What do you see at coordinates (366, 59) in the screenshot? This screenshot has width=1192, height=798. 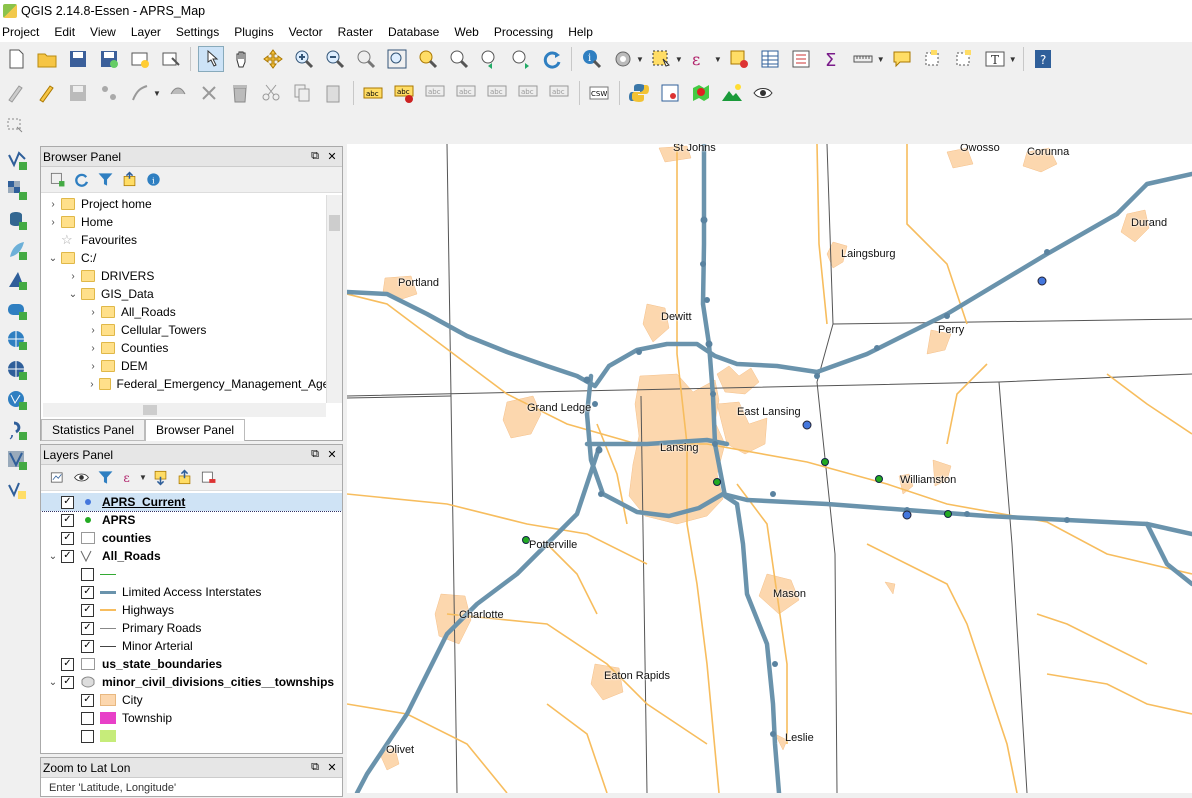 I see `zoom-native-icon` at bounding box center [366, 59].